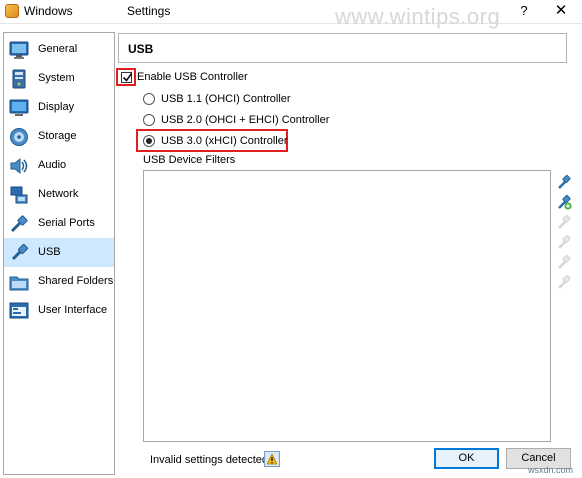  I want to click on ok-button: OK, so click(466, 458).